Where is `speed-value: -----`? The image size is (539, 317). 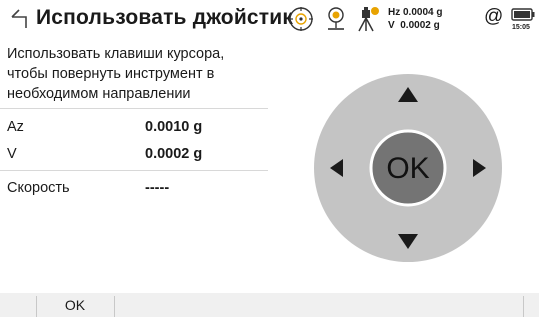
speed-value: ----- is located at coordinates (157, 188).